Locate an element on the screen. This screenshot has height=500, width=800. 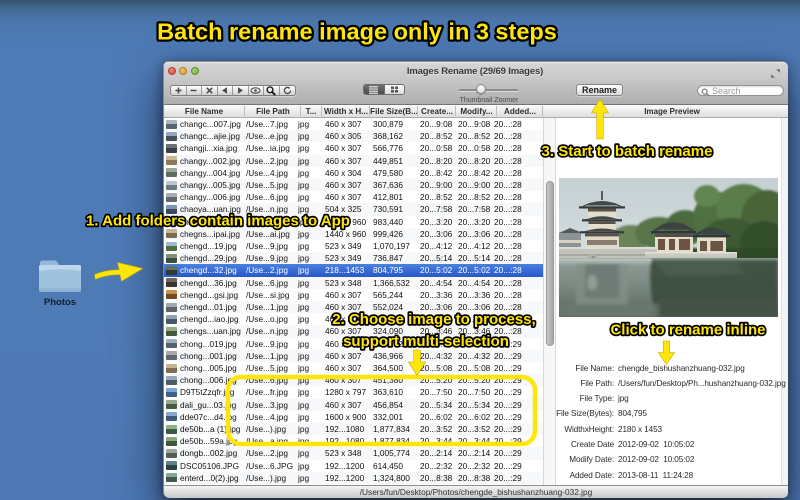
svg-text:Batch rename image only in 3 s: Batch rename image only in 3 steps is located at coordinates (357, 32).